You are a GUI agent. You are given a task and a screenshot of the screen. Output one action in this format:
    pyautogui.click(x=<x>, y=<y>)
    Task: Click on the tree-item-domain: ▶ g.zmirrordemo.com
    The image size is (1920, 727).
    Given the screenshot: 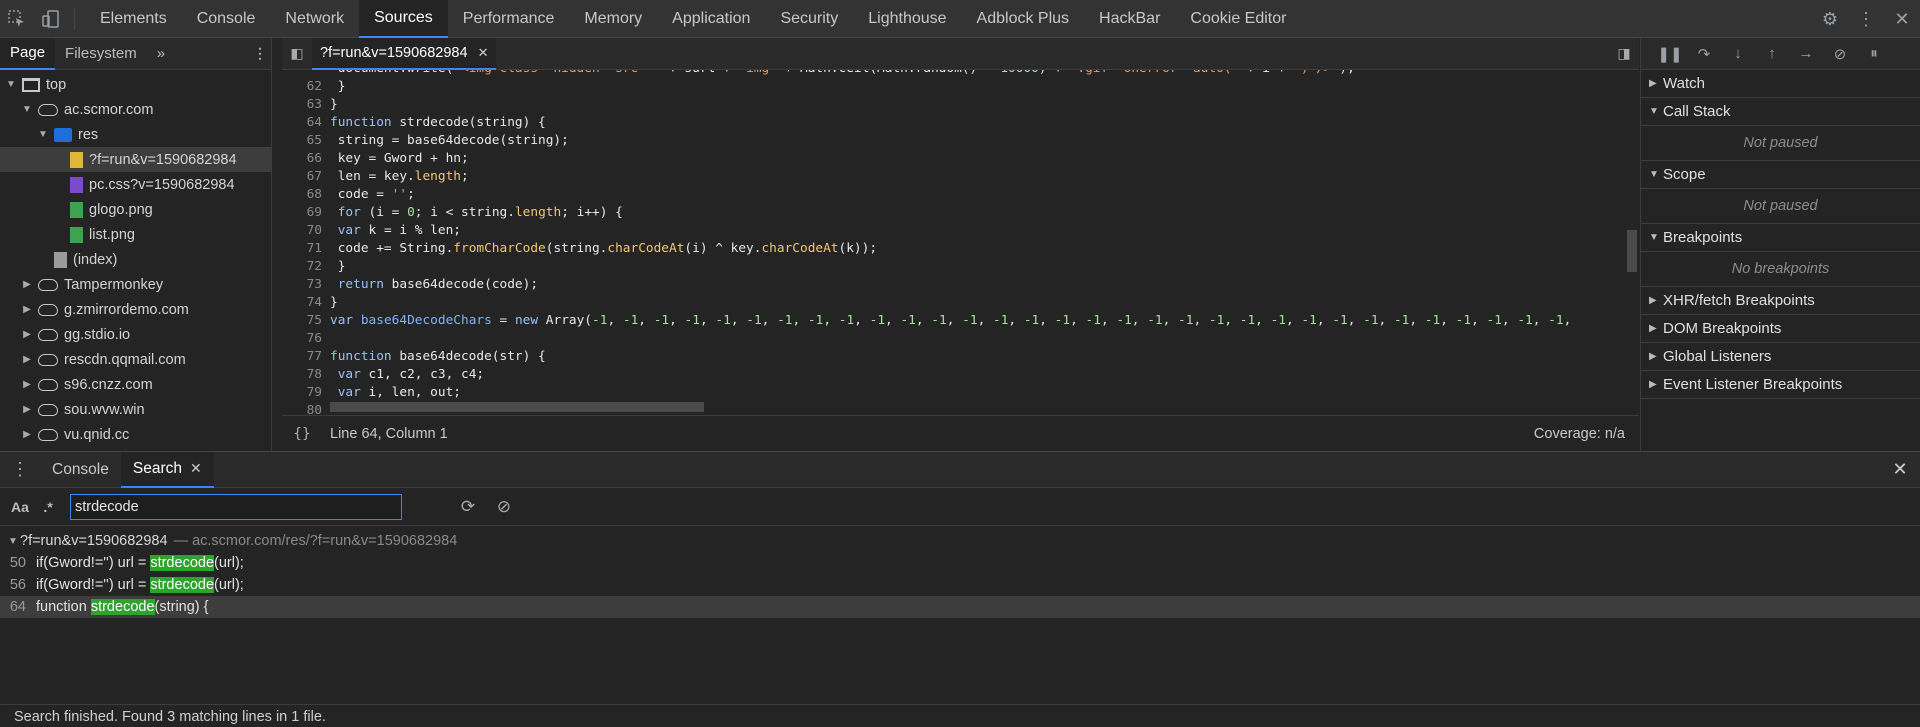 What is the action you would take?
    pyautogui.click(x=135, y=309)
    